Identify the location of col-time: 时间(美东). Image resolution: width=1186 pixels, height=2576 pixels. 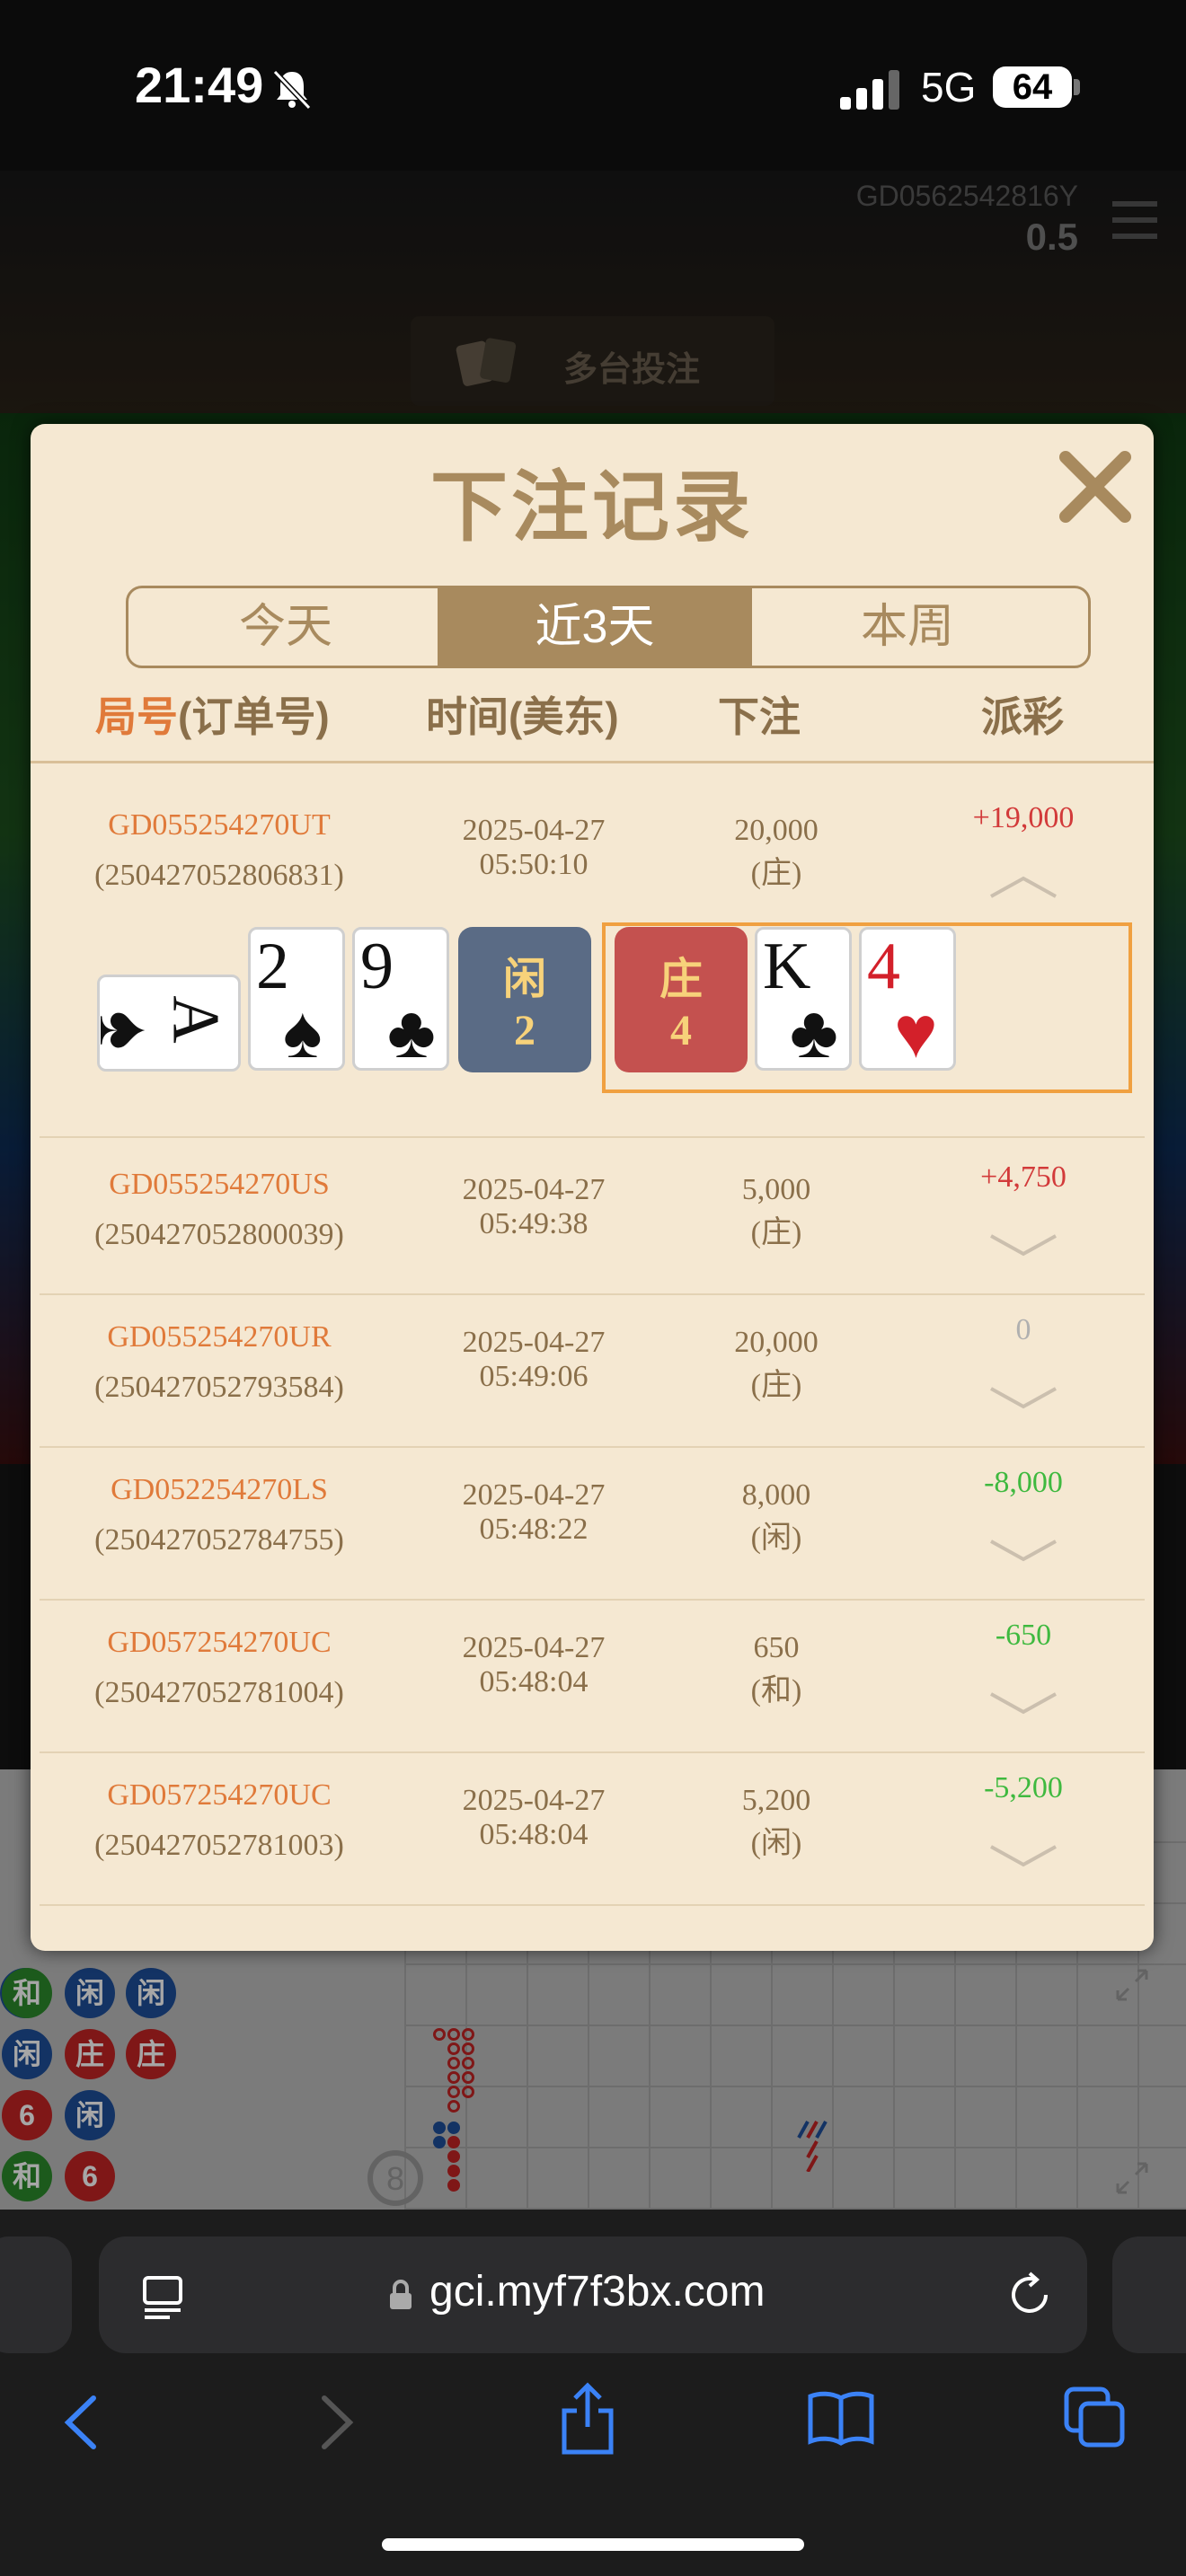
(522, 716).